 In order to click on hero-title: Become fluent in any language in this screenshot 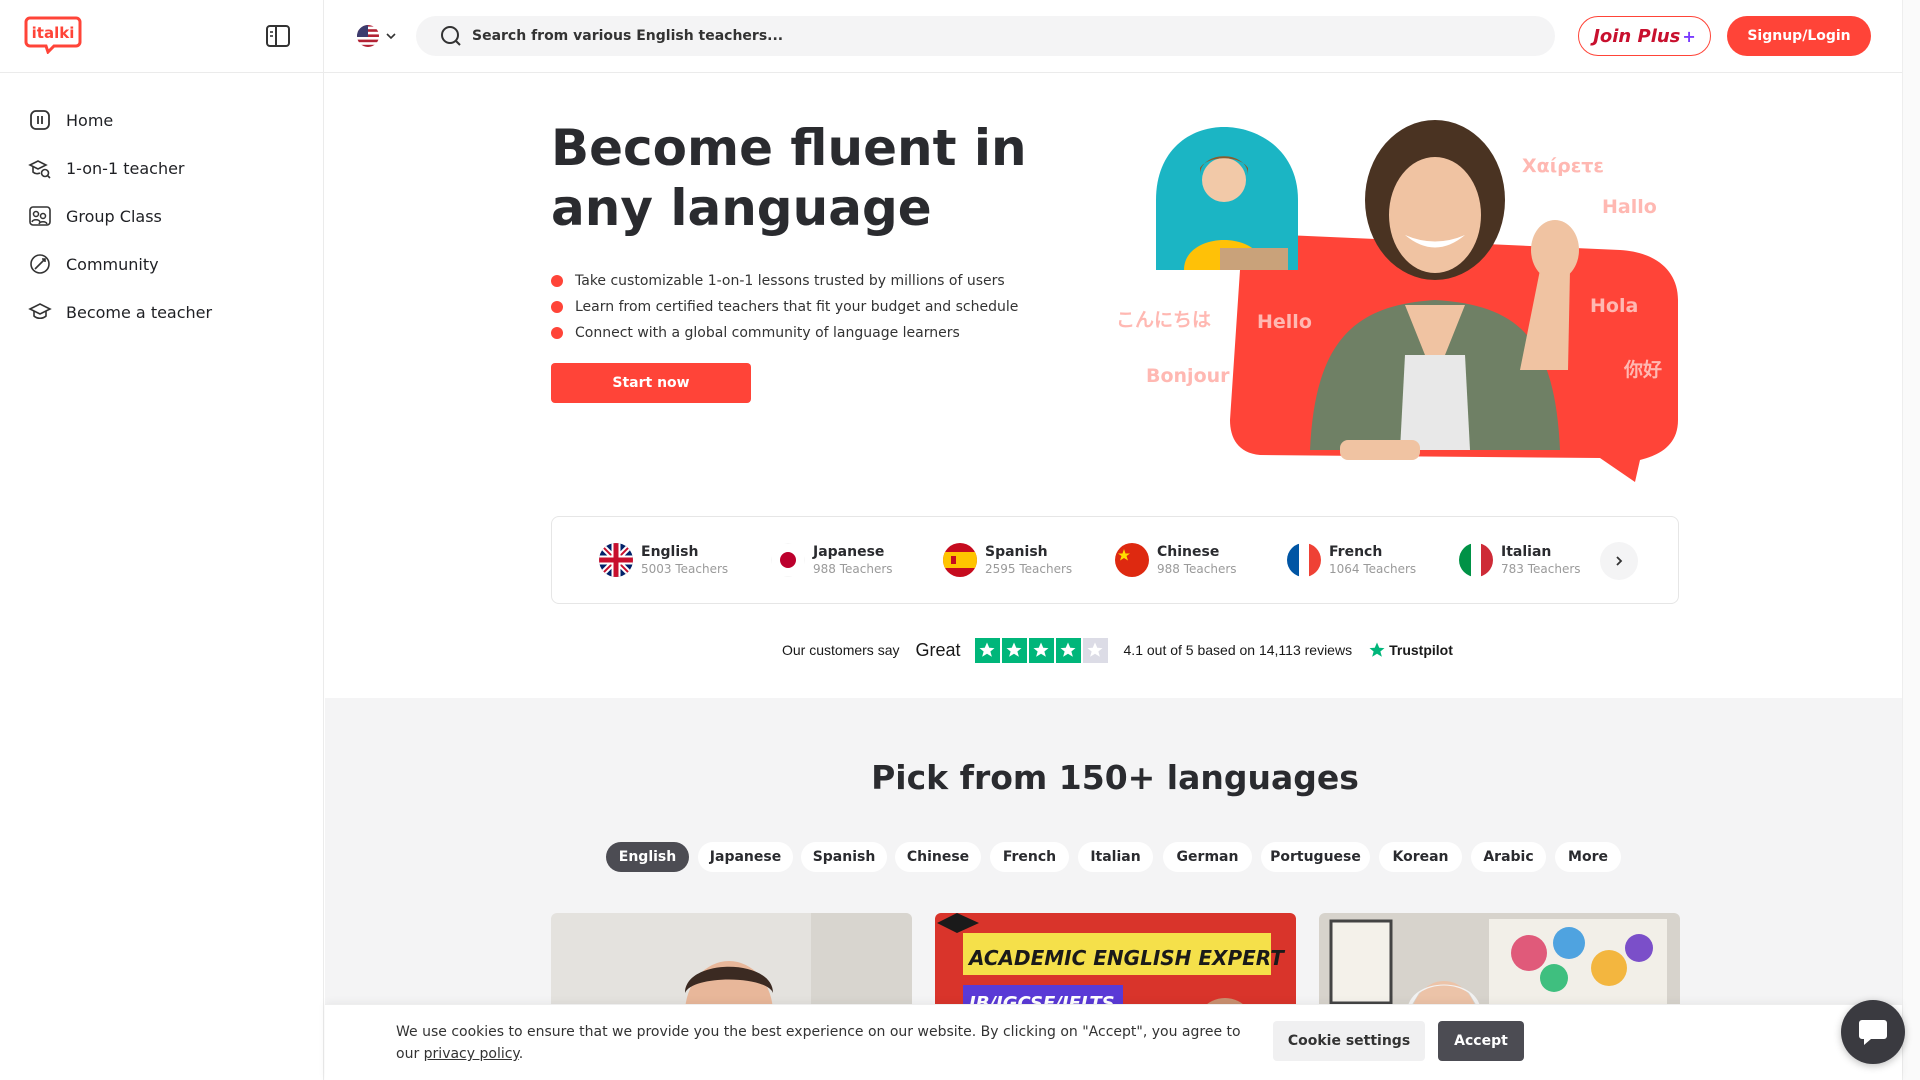, I will do `click(789, 178)`.